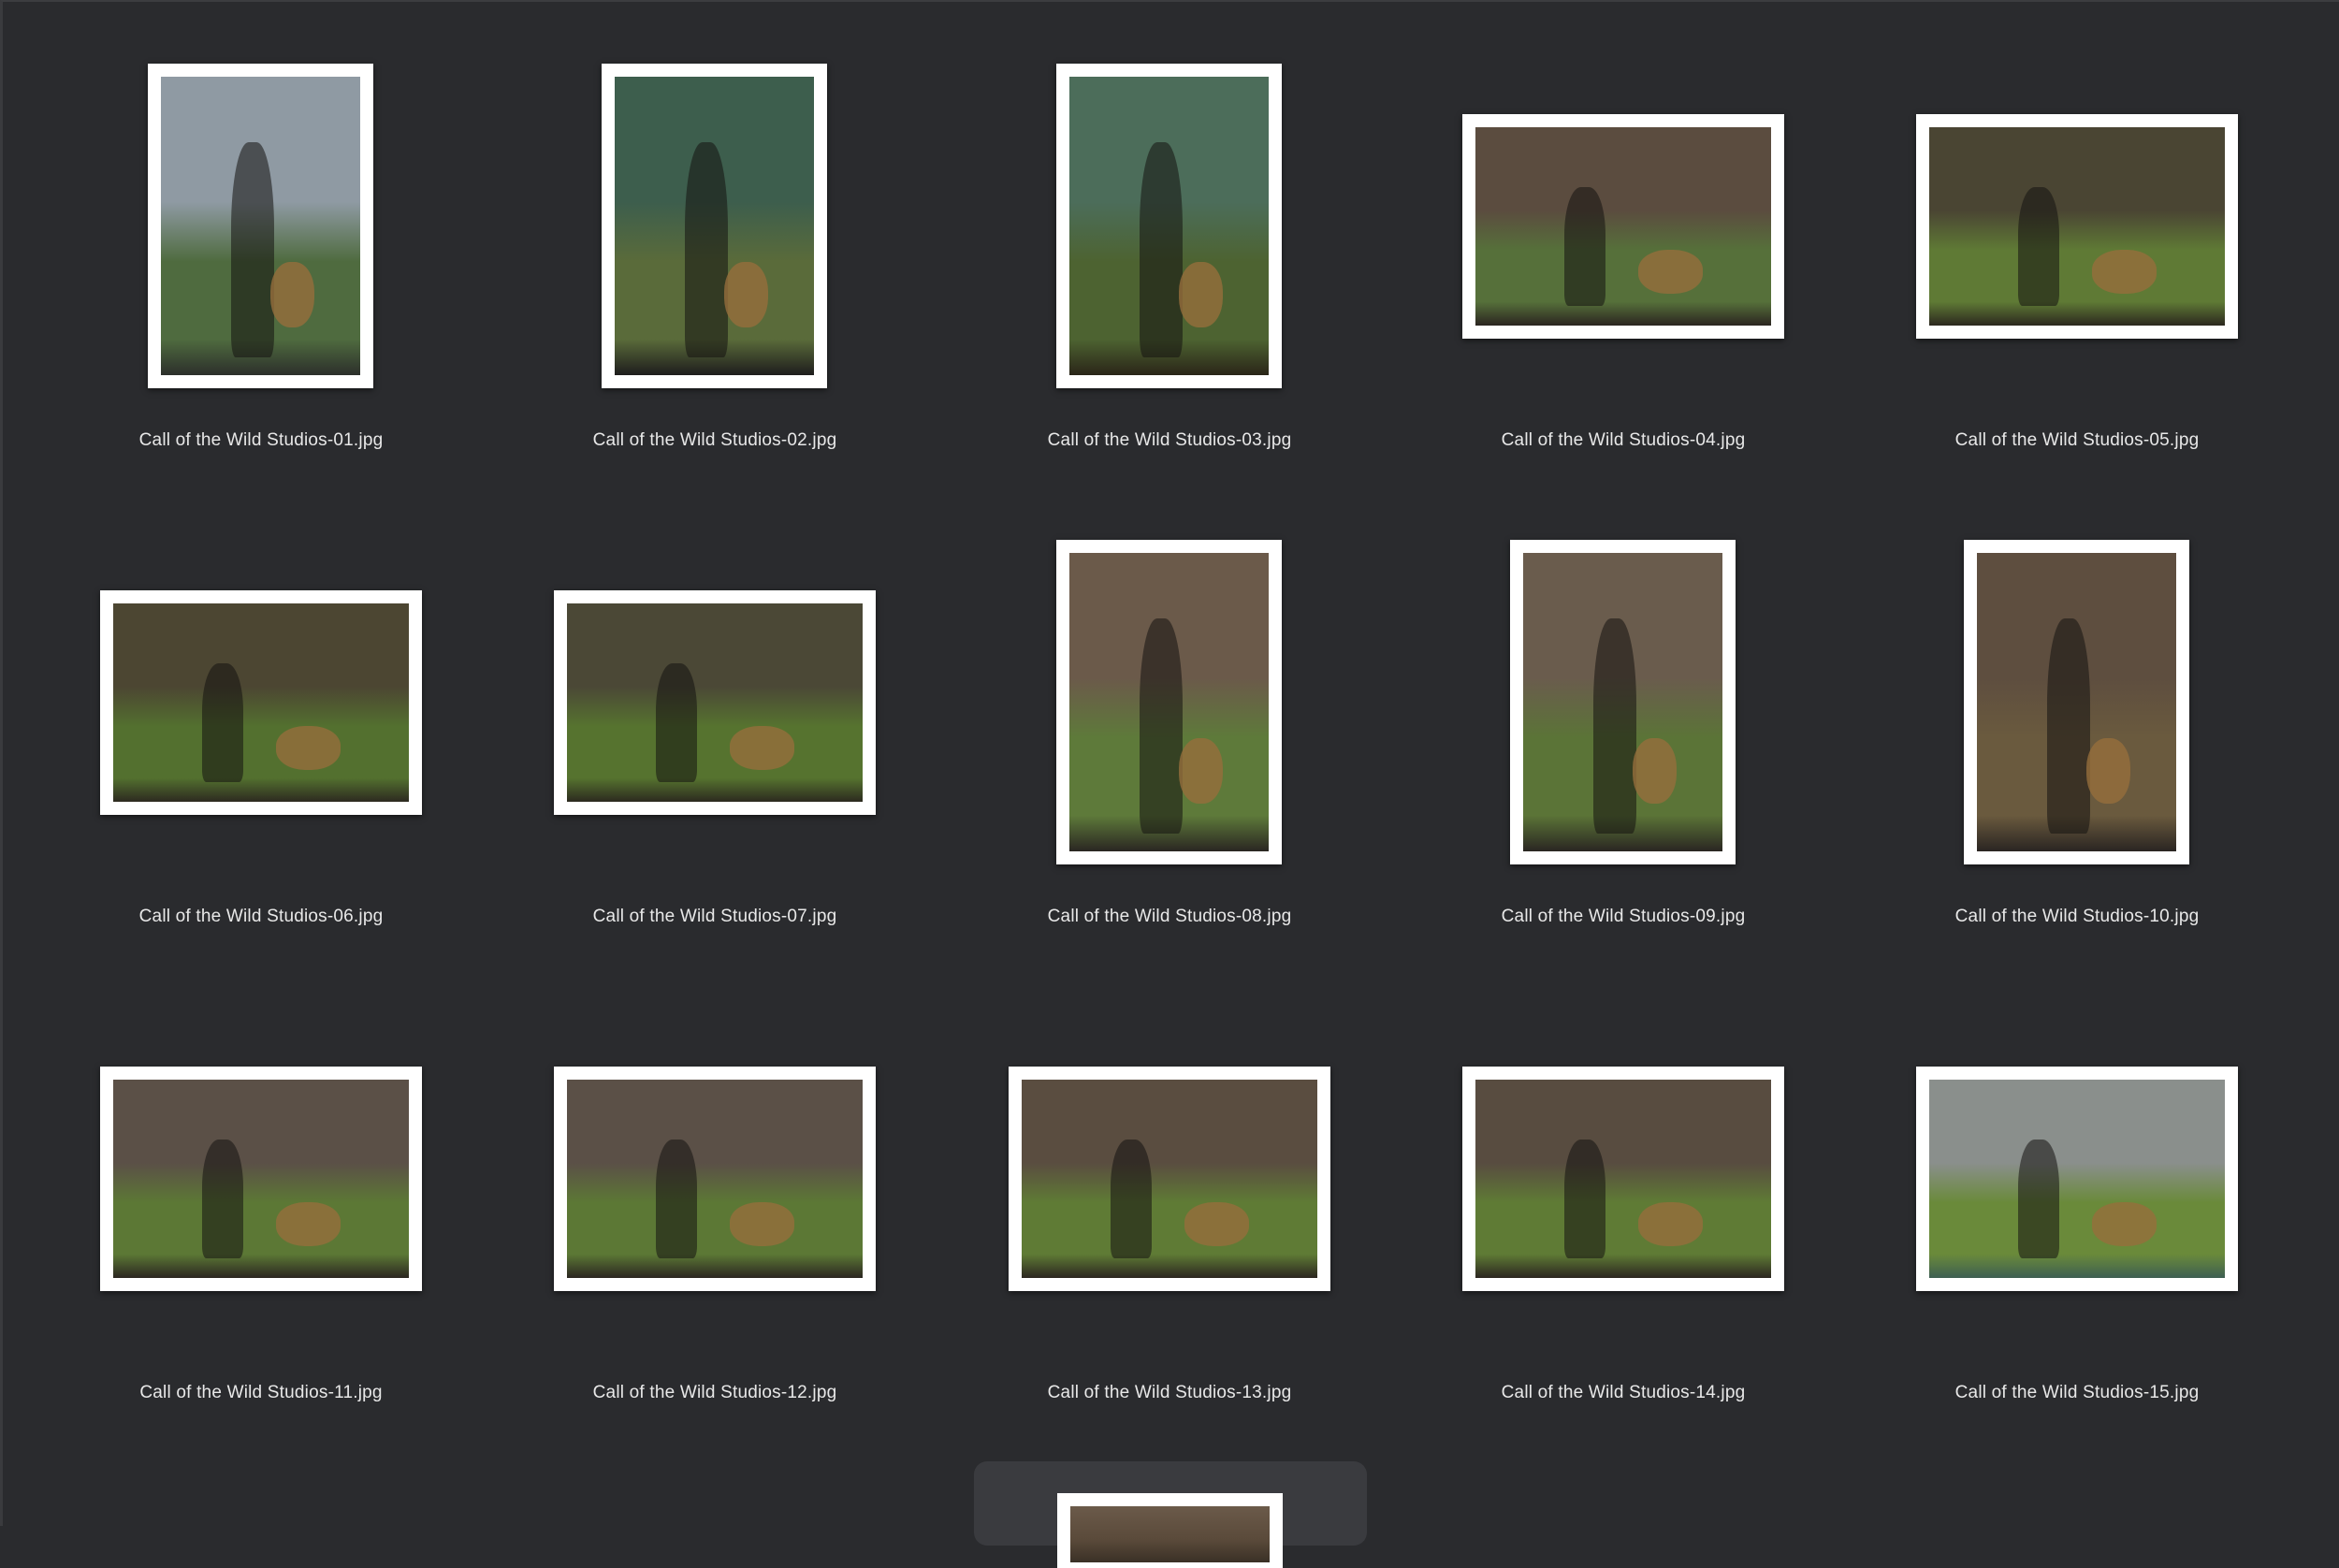 The width and height of the screenshot is (2339, 1568). I want to click on file-name-label: Call of the Wild Studios-15.jpg, so click(2077, 1393).